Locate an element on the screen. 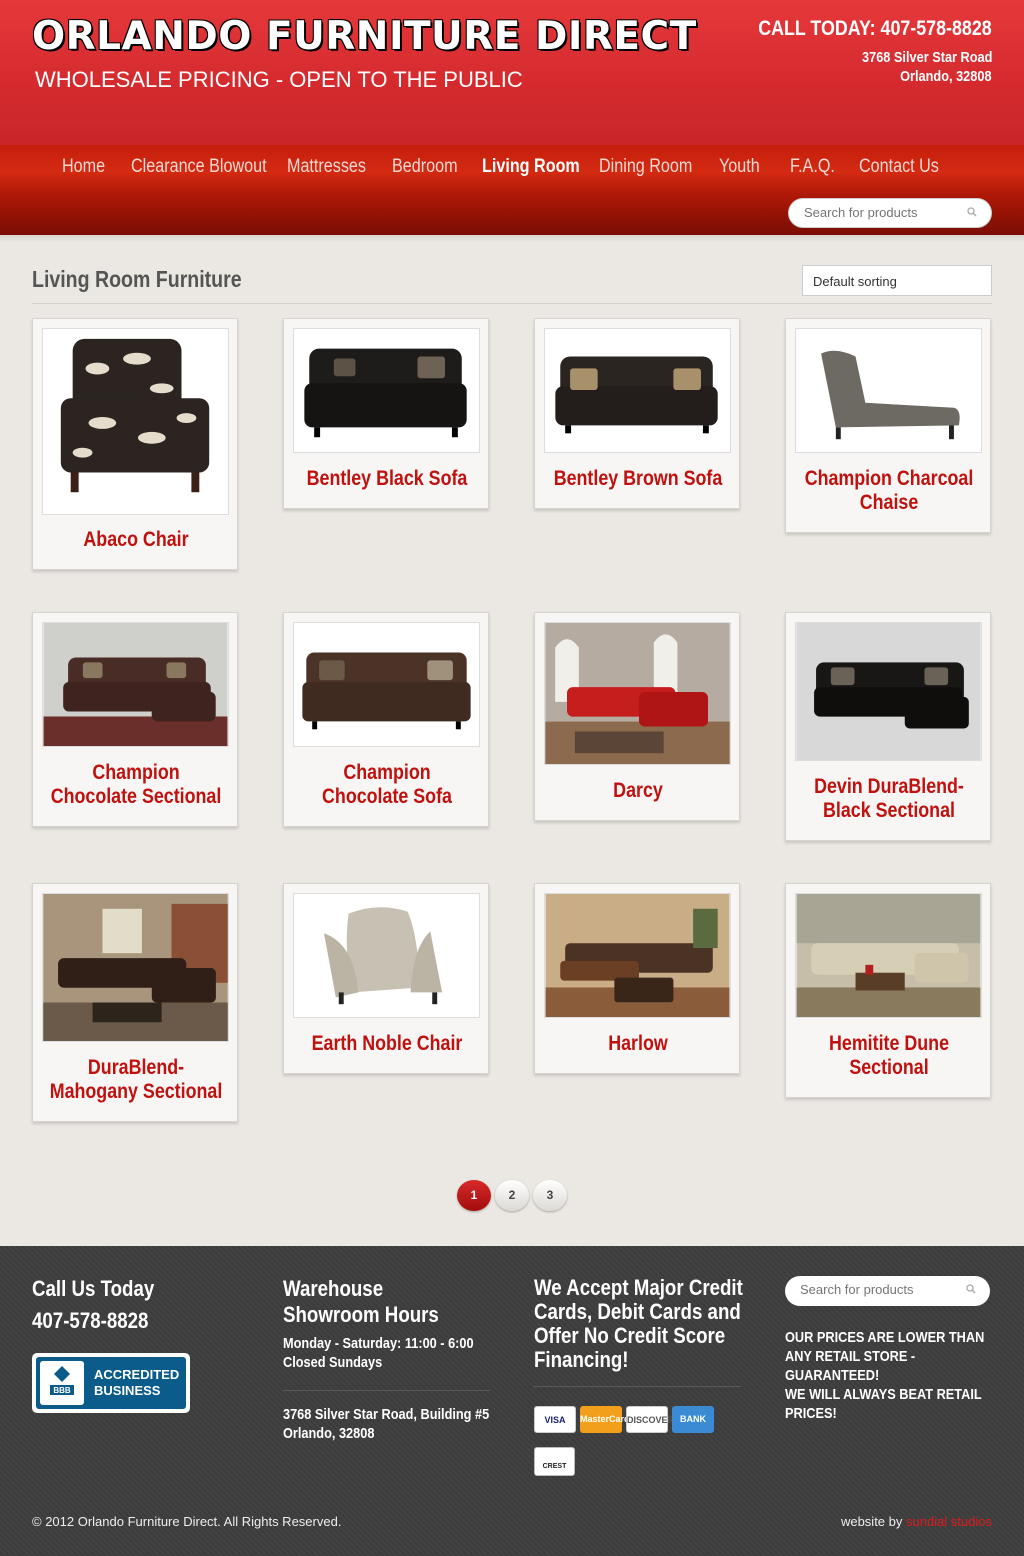 The image size is (1024, 1556). page-1-button: 1 is located at coordinates (474, 1195).